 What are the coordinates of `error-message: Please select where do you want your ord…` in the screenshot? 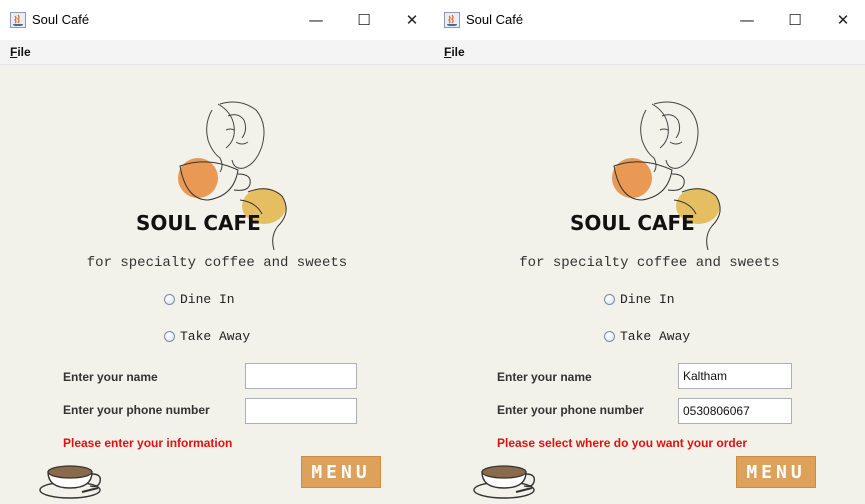 It's located at (622, 443).